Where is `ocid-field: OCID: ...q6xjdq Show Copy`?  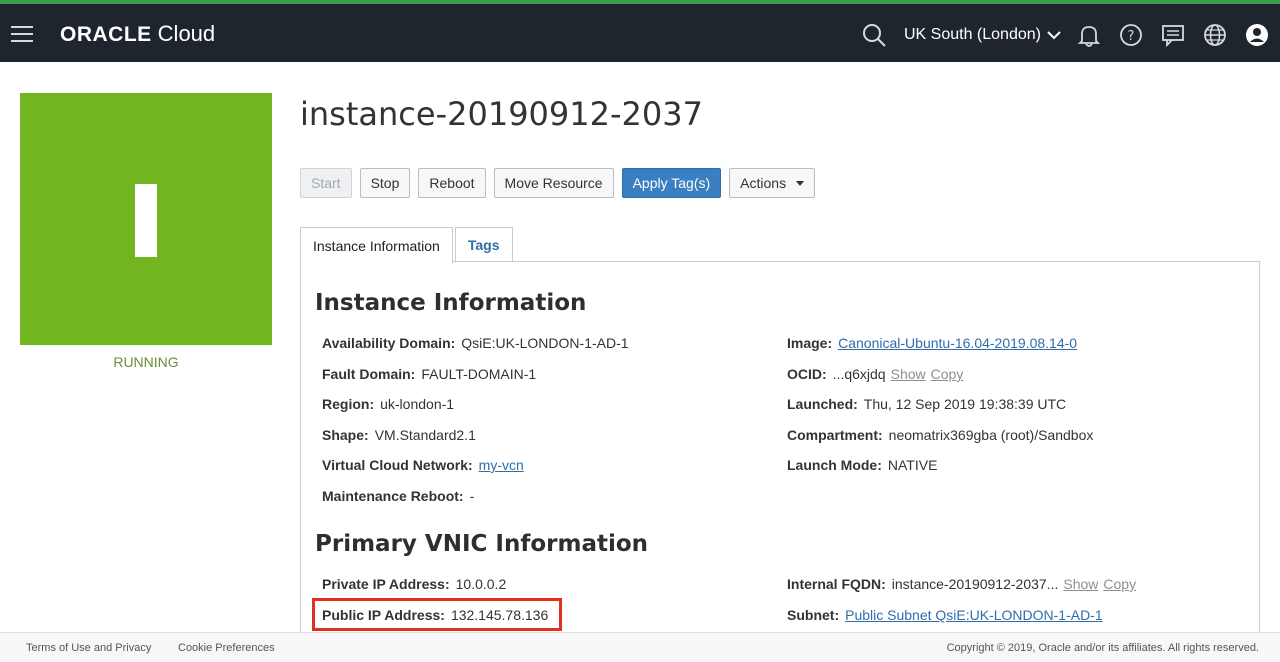
ocid-field: OCID: ...q6xjdq Show Copy is located at coordinates (875, 374).